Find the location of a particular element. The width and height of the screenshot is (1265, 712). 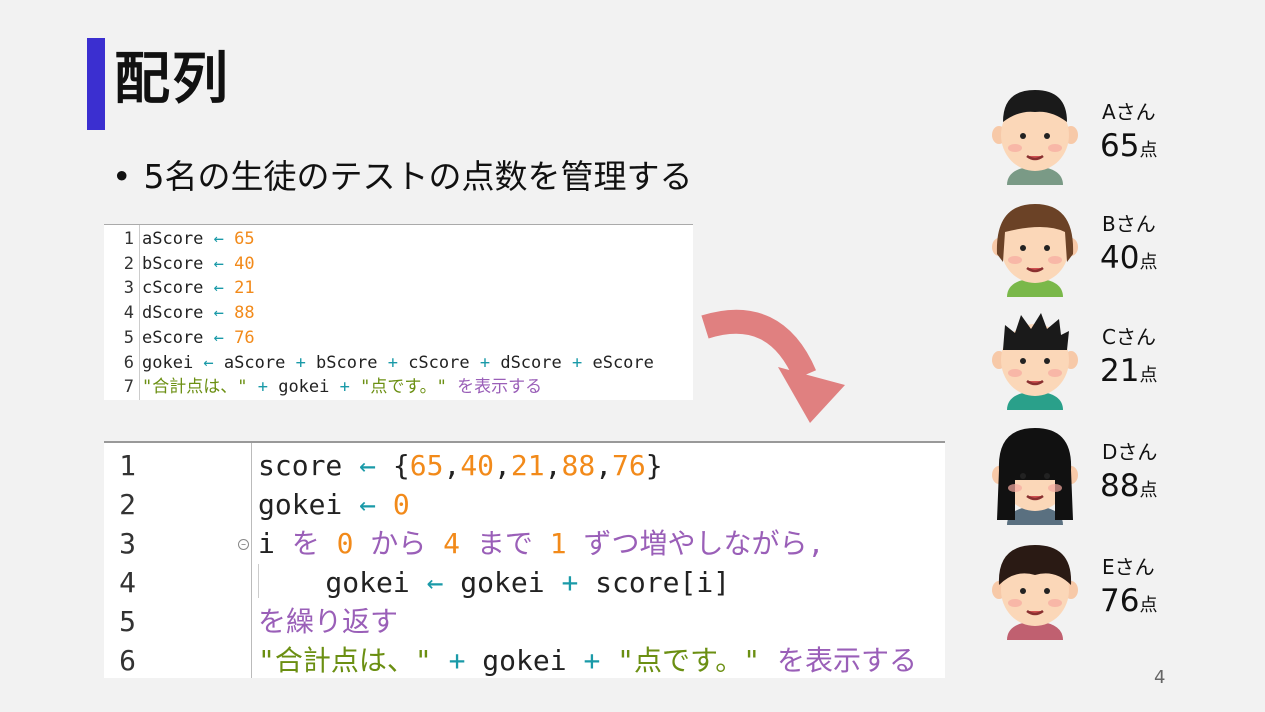

student-score-value: 76 is located at coordinates (1120, 601).